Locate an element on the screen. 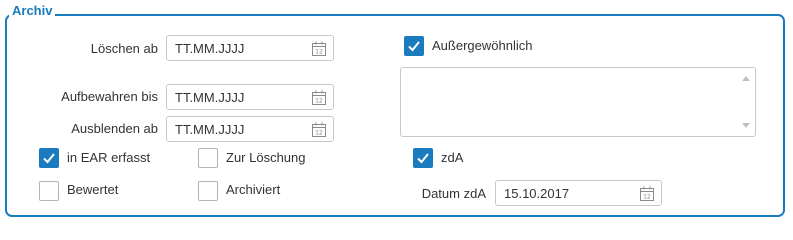  ausblenden-ab-label: Ausblenden ab is located at coordinates (114, 128).